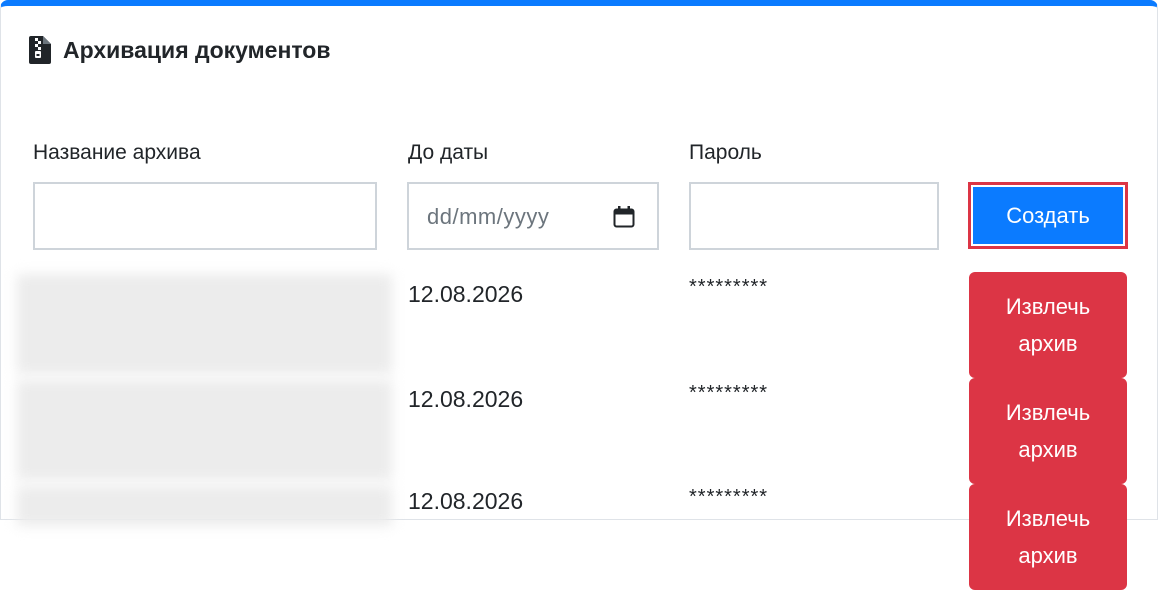 Image resolution: width=1160 pixels, height=590 pixels. Describe the element at coordinates (624, 217) in the screenshot. I see `calendar-icon` at that location.